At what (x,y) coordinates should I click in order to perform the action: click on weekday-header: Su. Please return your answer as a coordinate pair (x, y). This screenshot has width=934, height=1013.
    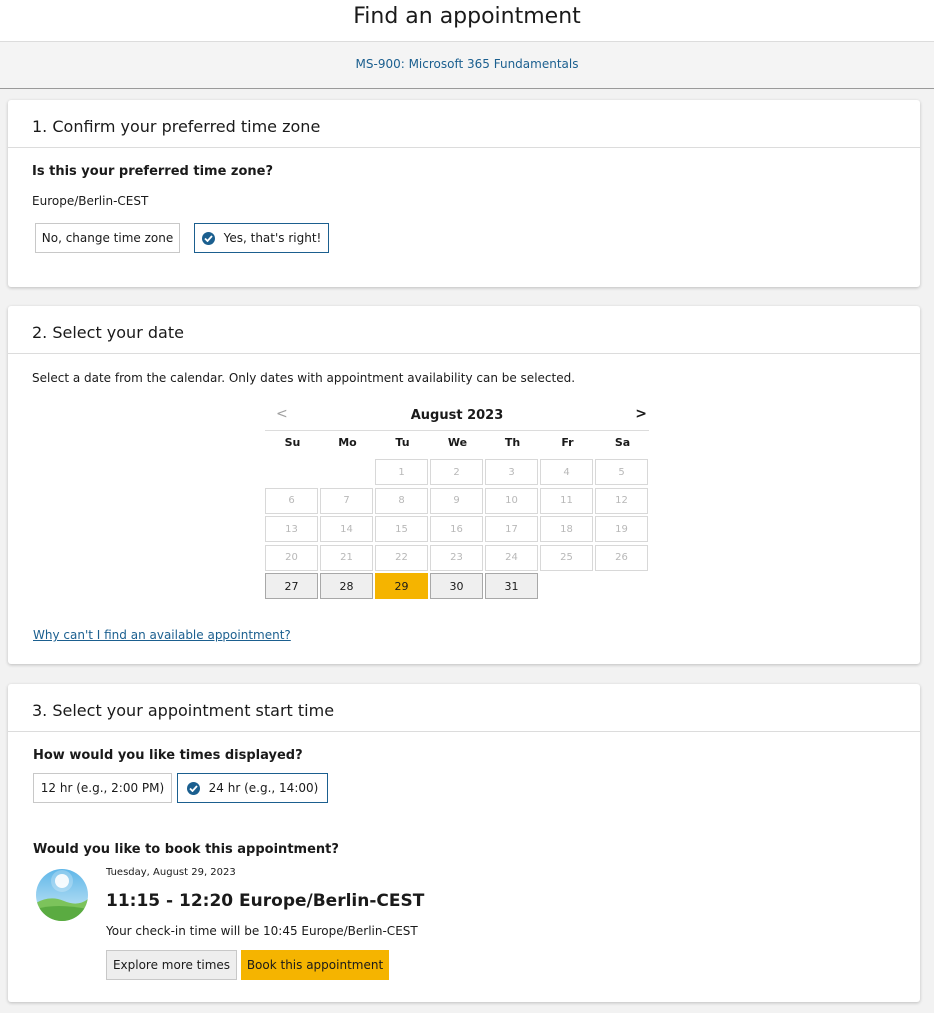
    Looking at the image, I should click on (292, 442).